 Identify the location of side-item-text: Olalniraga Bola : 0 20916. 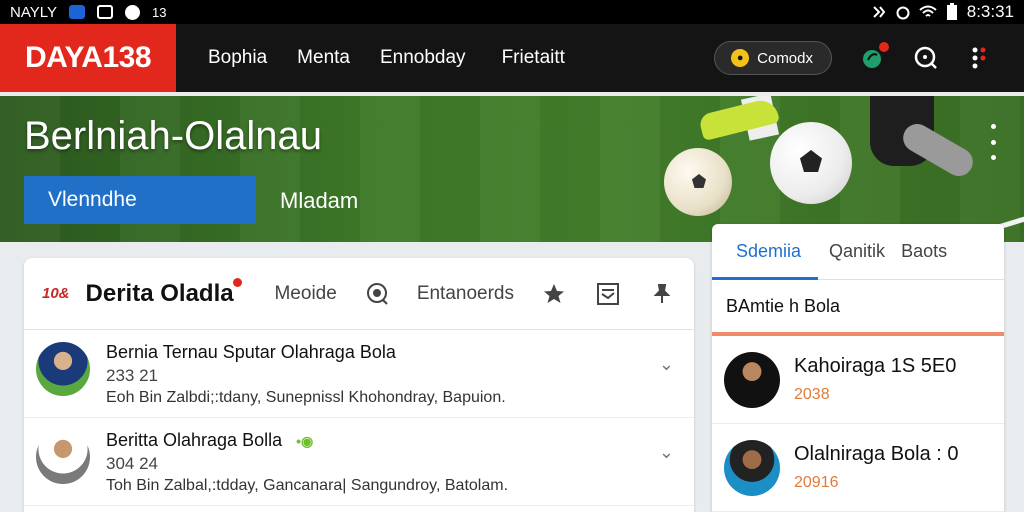
(876, 467).